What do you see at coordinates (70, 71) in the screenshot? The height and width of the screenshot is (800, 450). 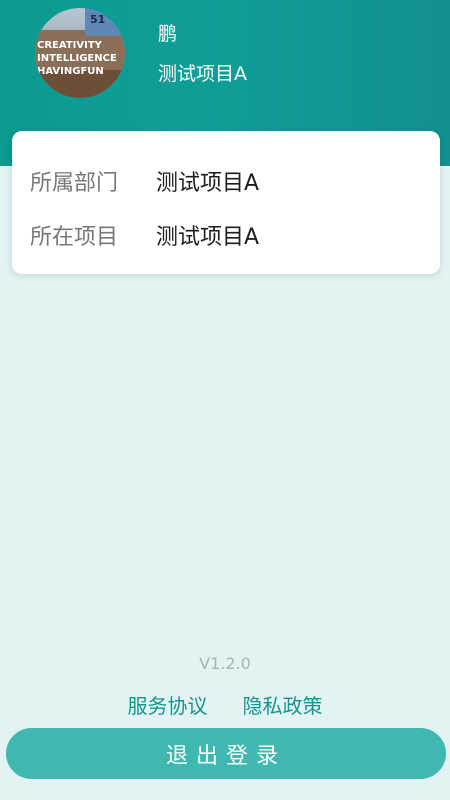 I see `avatar-text-4: HAVINGFUN` at bounding box center [70, 71].